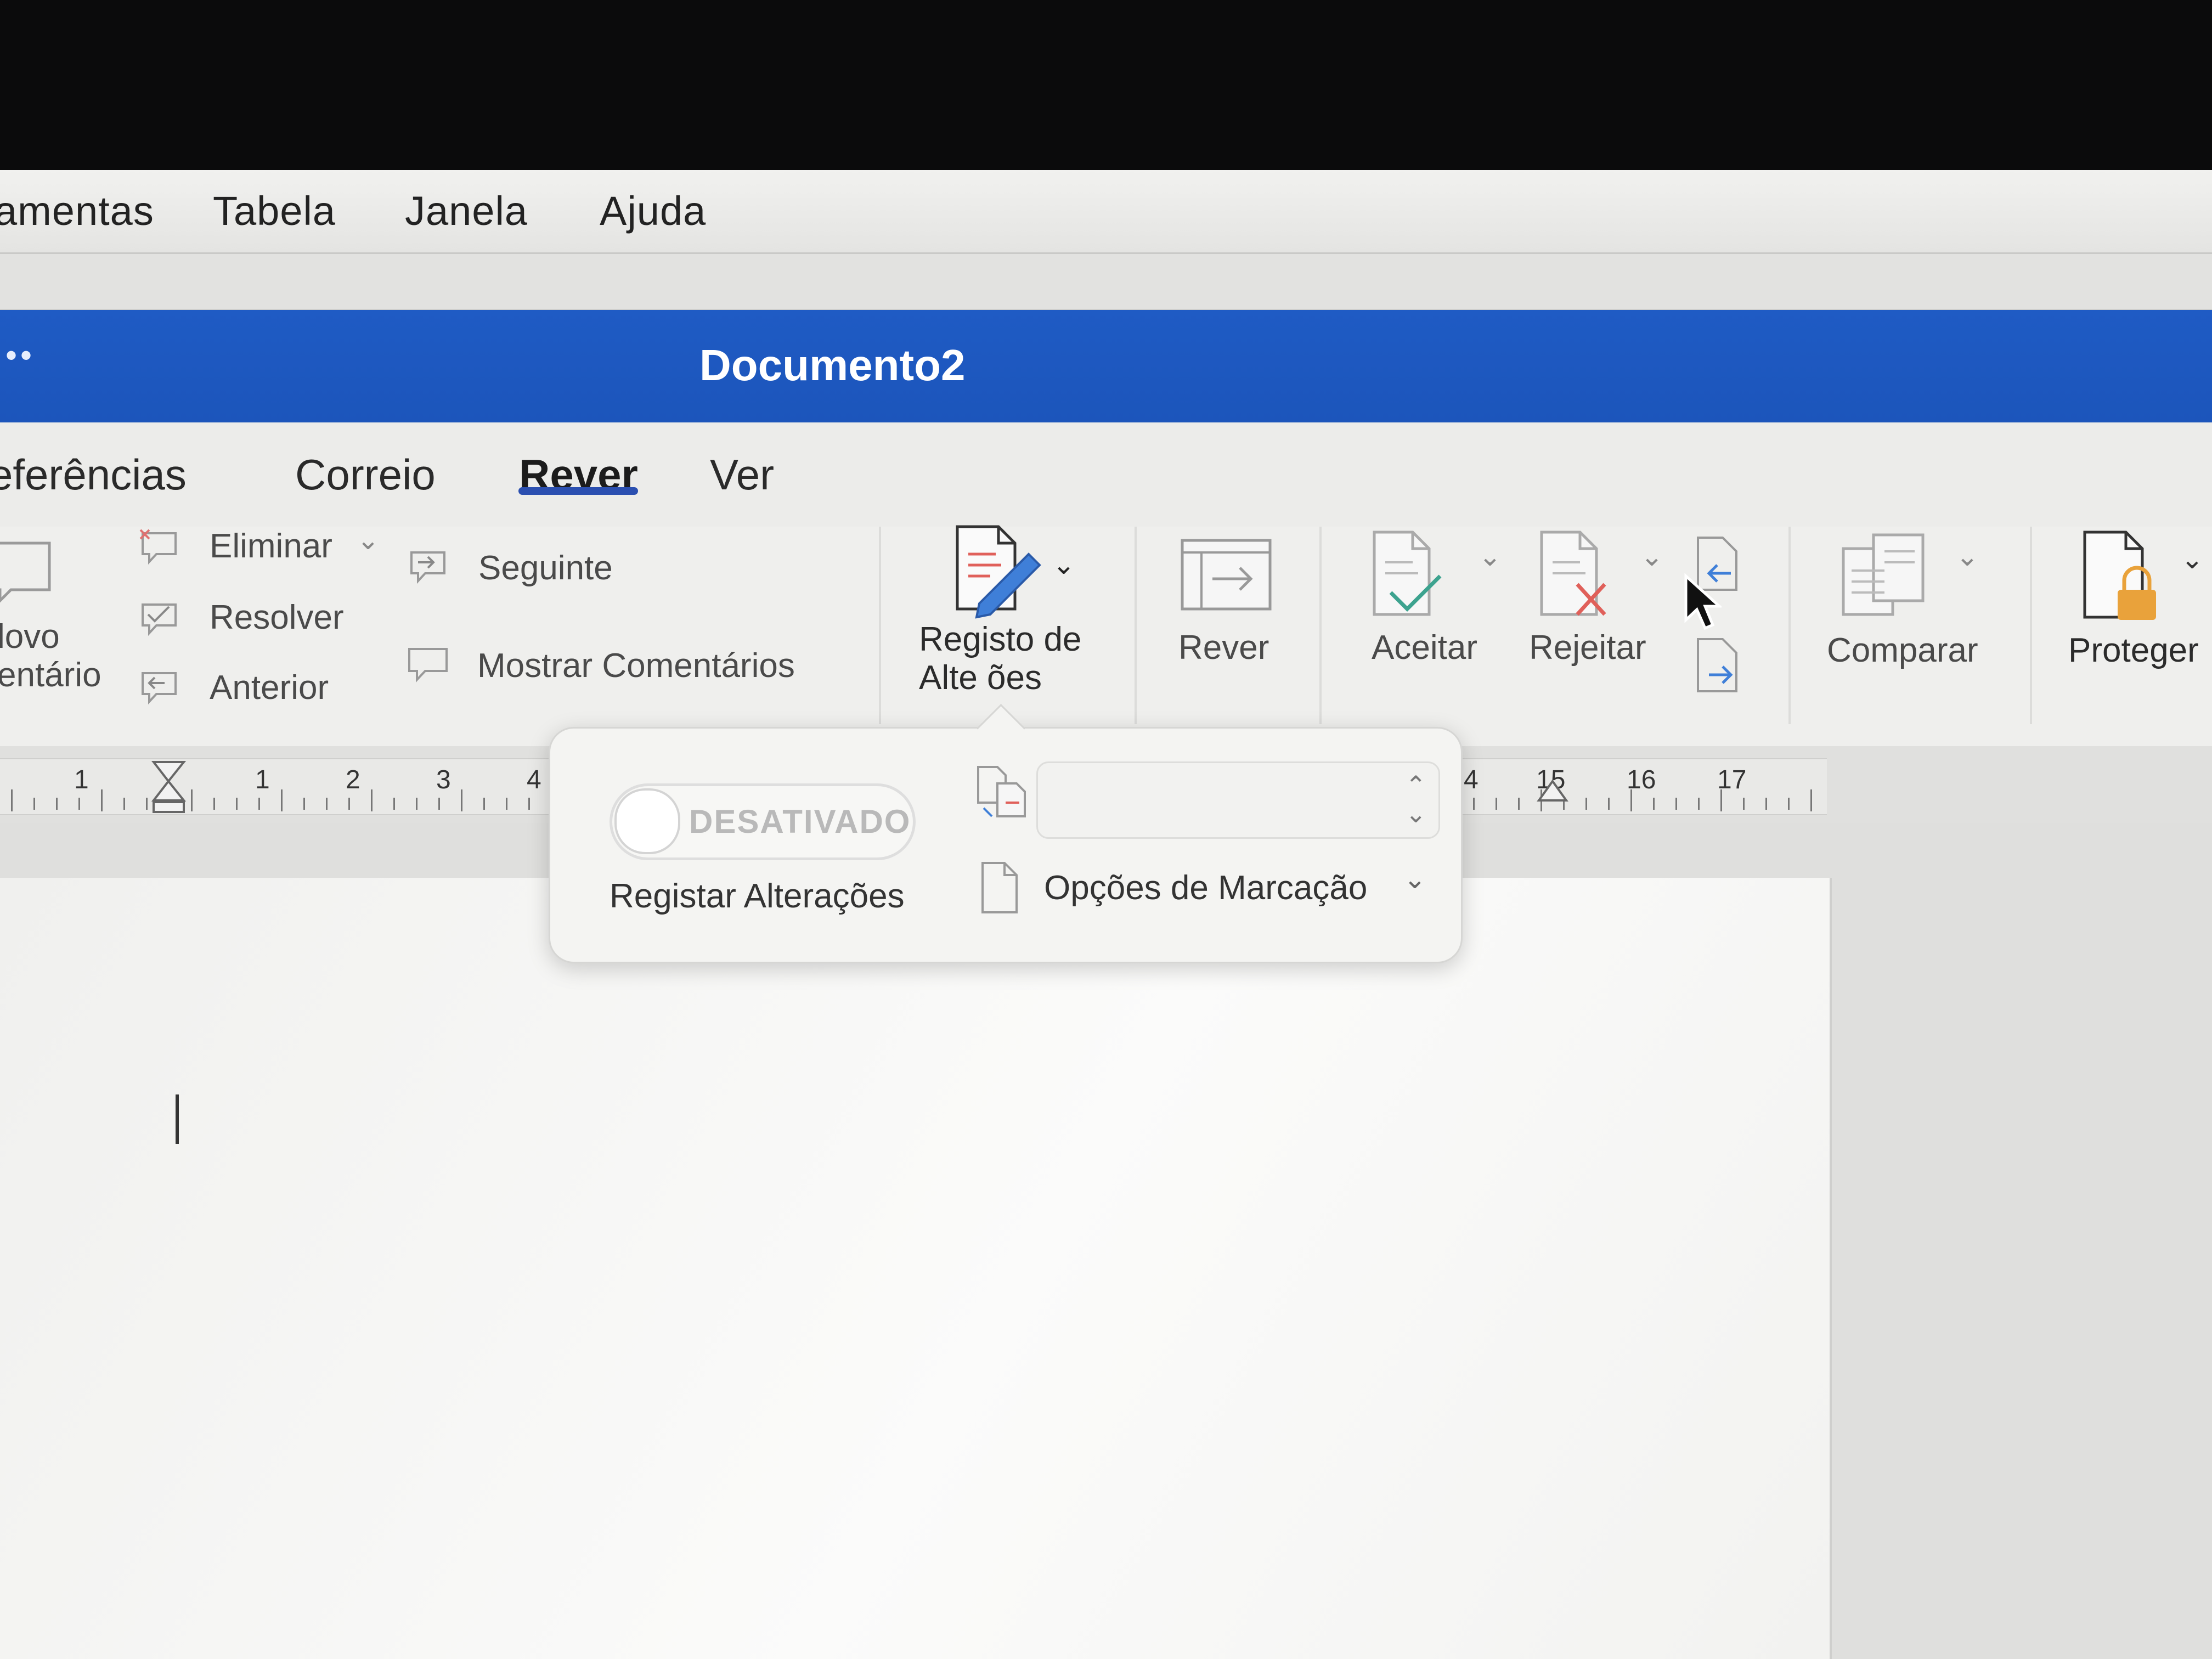 Image resolution: width=2212 pixels, height=1659 pixels. Describe the element at coordinates (1224, 647) in the screenshot. I see `review-pane-label: Rever` at that location.